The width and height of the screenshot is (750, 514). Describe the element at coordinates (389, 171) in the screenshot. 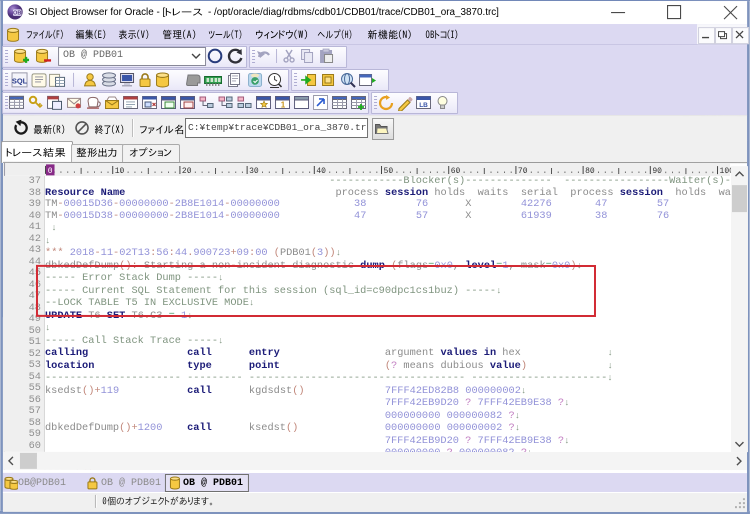

I see `svg-text: 50` at that location.